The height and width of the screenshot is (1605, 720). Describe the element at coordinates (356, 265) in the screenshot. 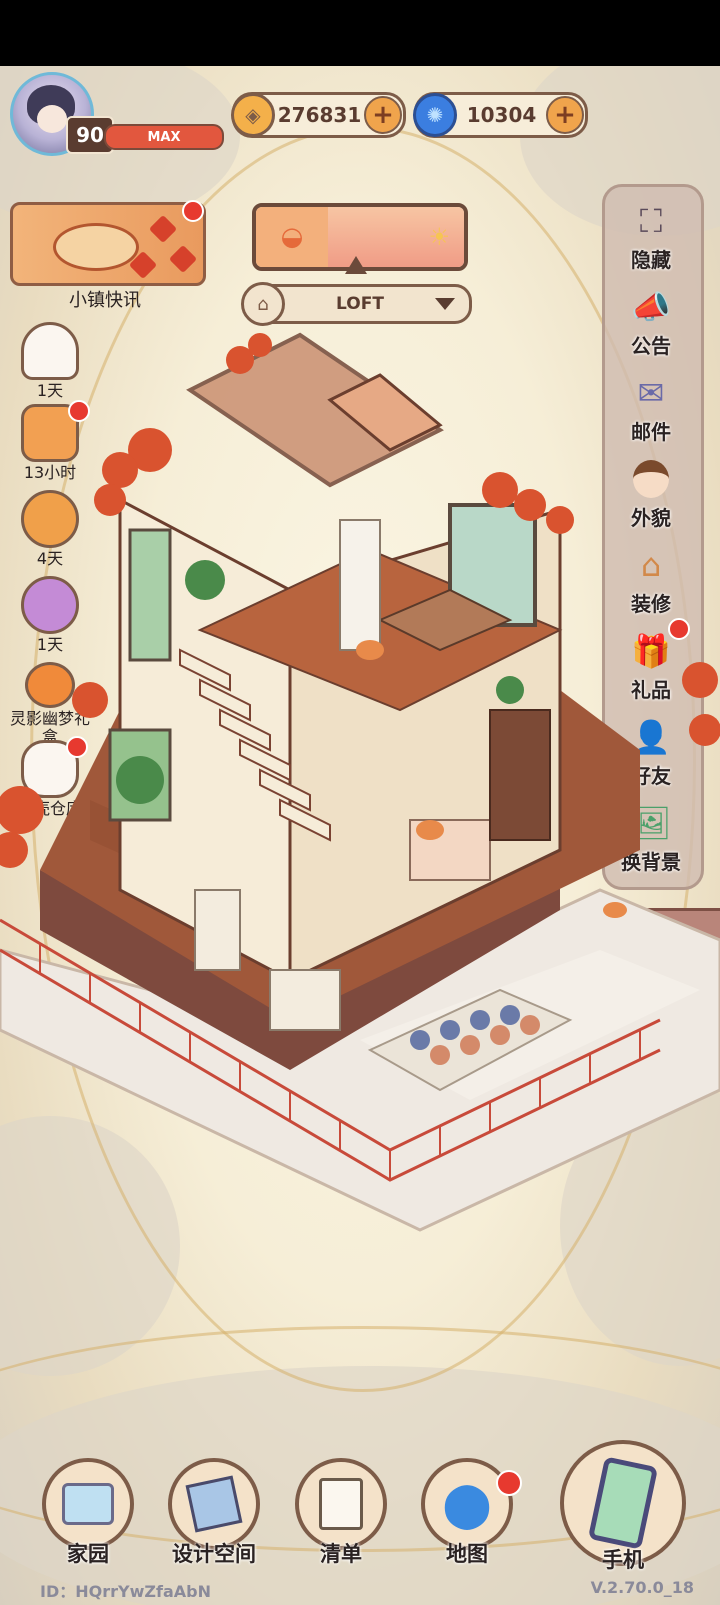

I see `time-indicator-arrow` at that location.